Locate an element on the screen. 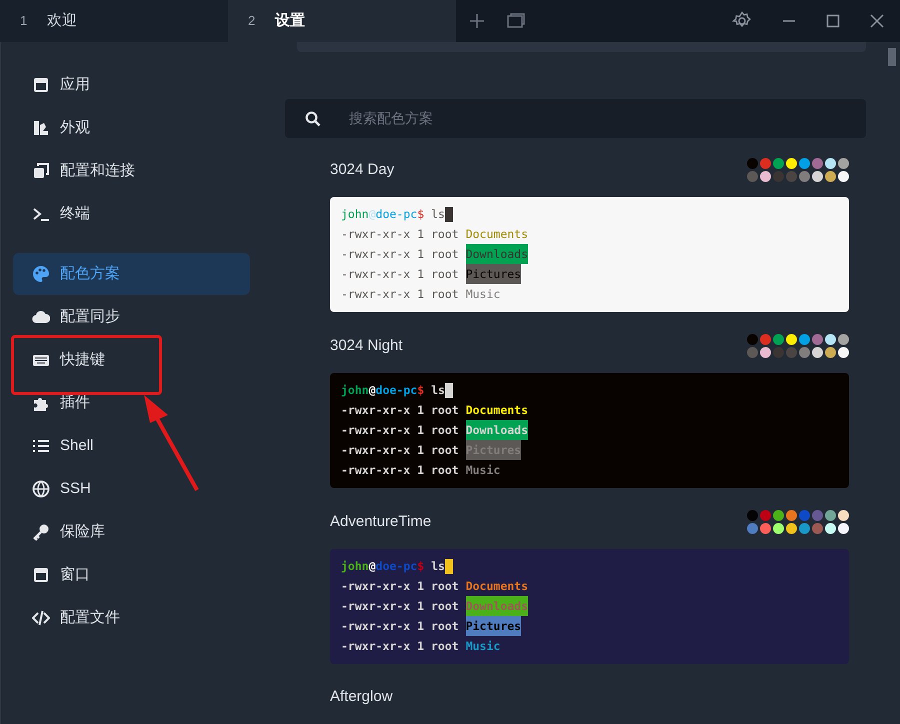 The width and height of the screenshot is (900, 724). cloud-icon is located at coordinates (41, 317).